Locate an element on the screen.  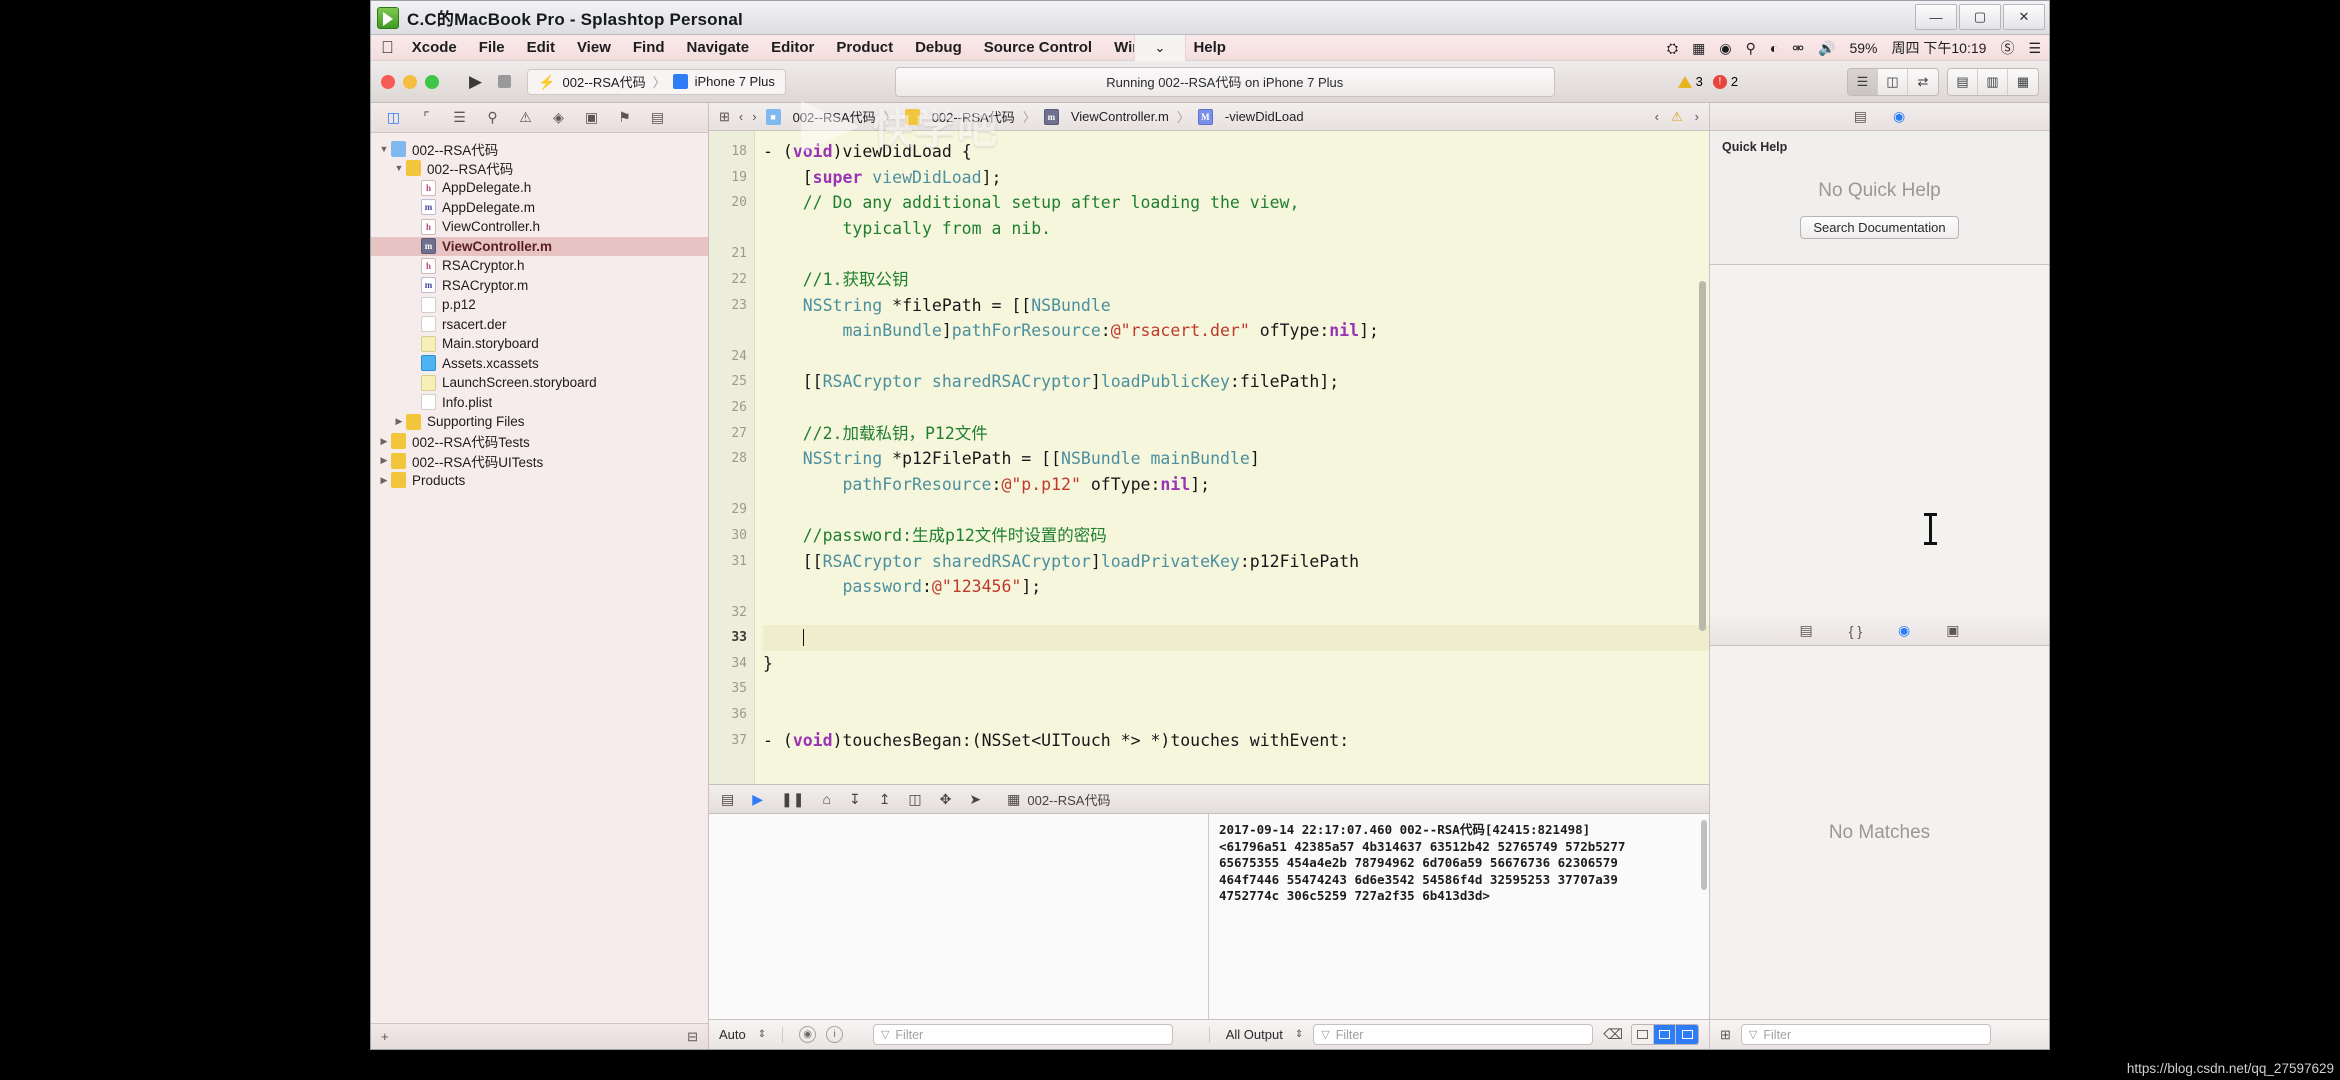
scope-eye-icon: ◉ is located at coordinates (808, 1034).